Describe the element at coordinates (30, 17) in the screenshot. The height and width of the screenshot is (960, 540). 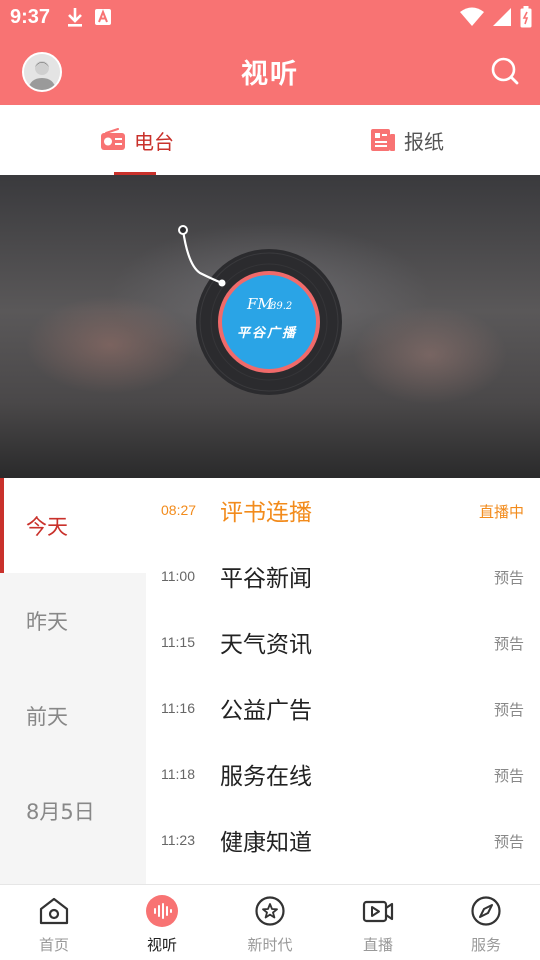
I see `status-time: 9:37` at that location.